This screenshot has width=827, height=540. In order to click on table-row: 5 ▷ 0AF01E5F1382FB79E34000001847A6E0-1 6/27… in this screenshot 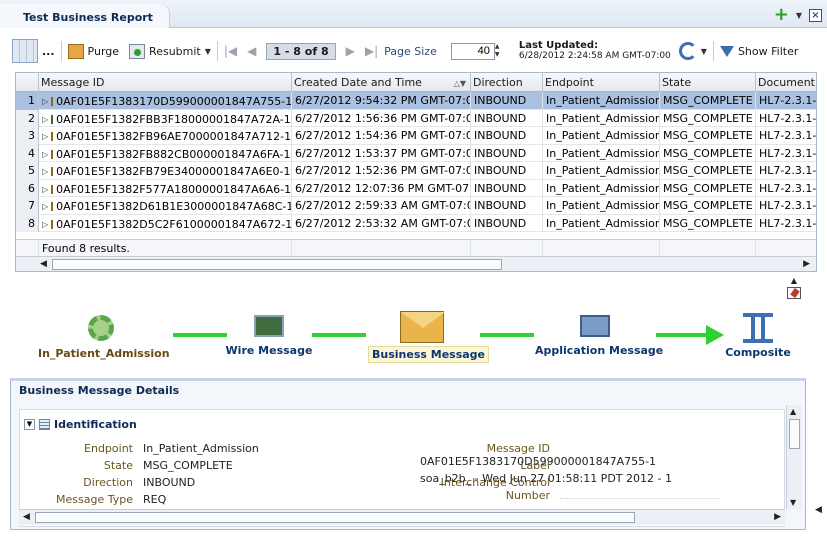, I will do `click(416, 171)`.